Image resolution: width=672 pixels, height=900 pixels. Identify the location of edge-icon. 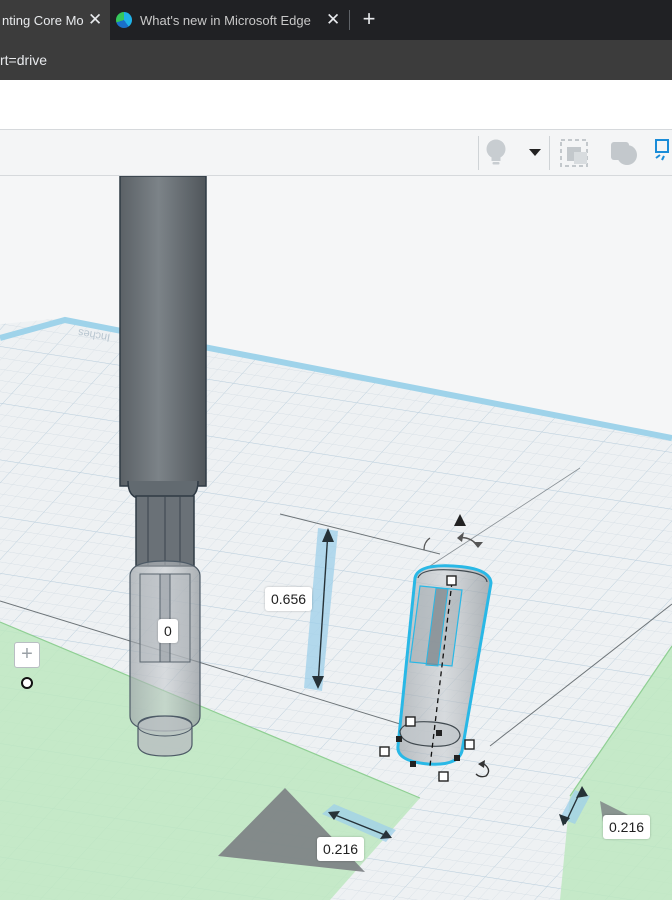
(124, 20).